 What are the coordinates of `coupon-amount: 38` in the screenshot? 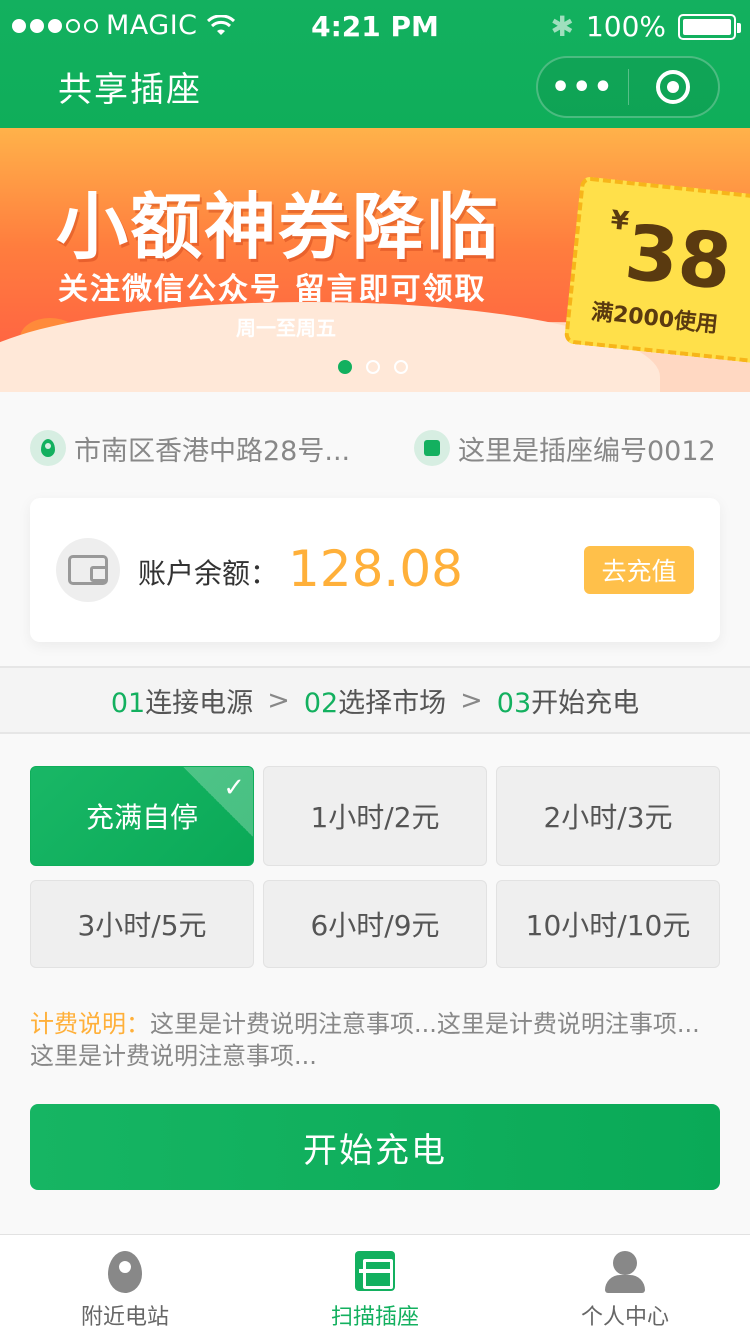 It's located at (678, 257).